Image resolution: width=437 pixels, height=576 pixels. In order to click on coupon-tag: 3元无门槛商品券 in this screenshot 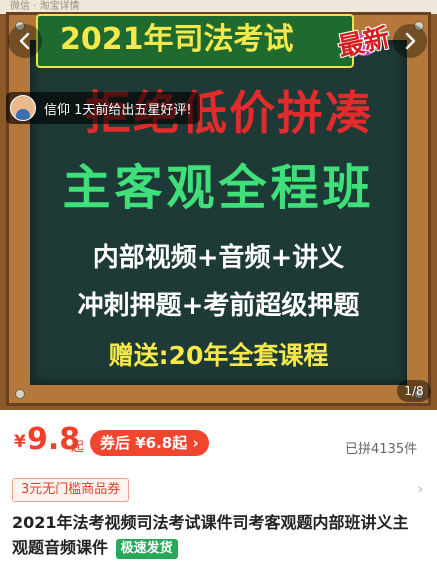, I will do `click(71, 490)`.